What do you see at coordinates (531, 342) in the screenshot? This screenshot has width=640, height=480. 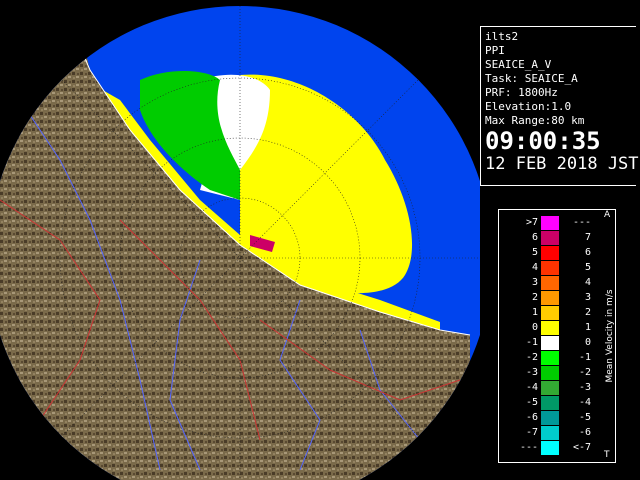 I see `legend-left-label: -1` at bounding box center [531, 342].